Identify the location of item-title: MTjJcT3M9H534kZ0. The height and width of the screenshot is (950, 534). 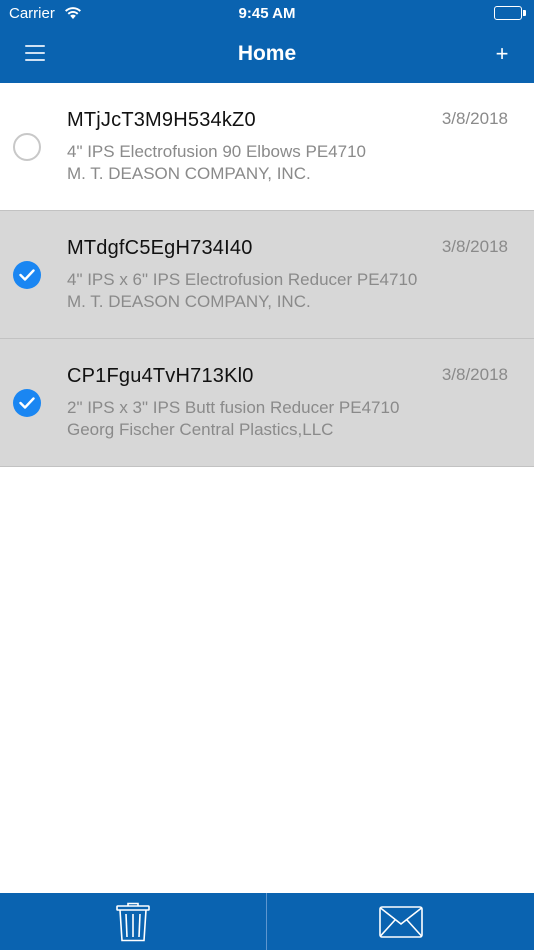
(161, 120).